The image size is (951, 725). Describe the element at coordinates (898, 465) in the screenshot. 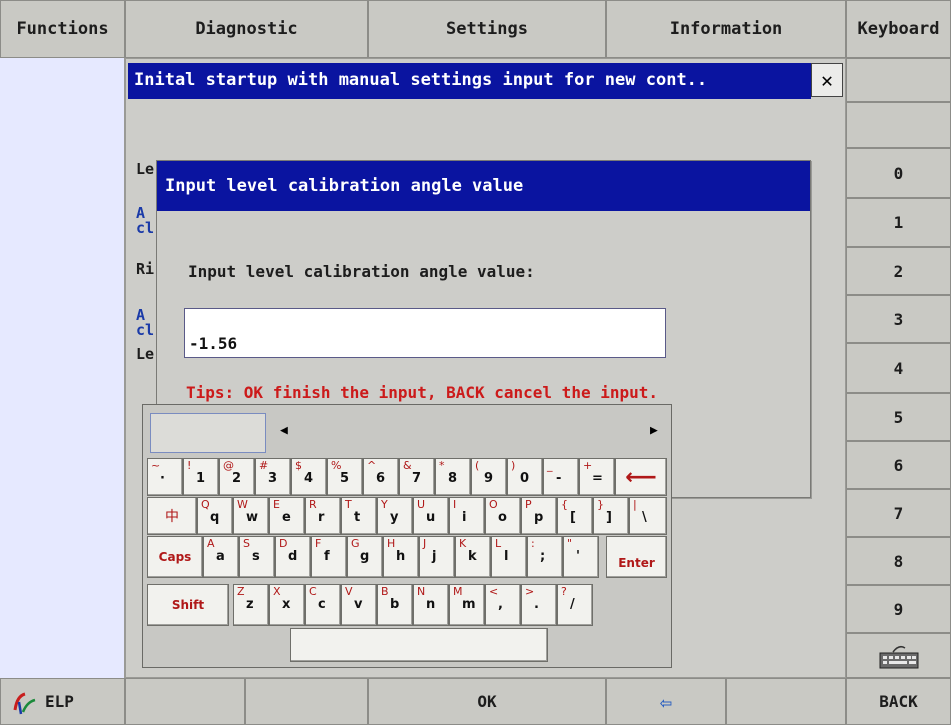

I see `digit-key-6: 6` at that location.